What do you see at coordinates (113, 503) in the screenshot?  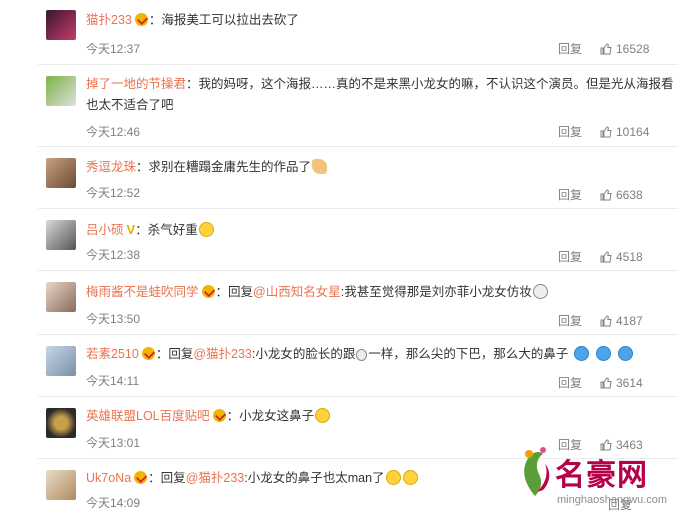 I see `comment-time: 今天14:09` at bounding box center [113, 503].